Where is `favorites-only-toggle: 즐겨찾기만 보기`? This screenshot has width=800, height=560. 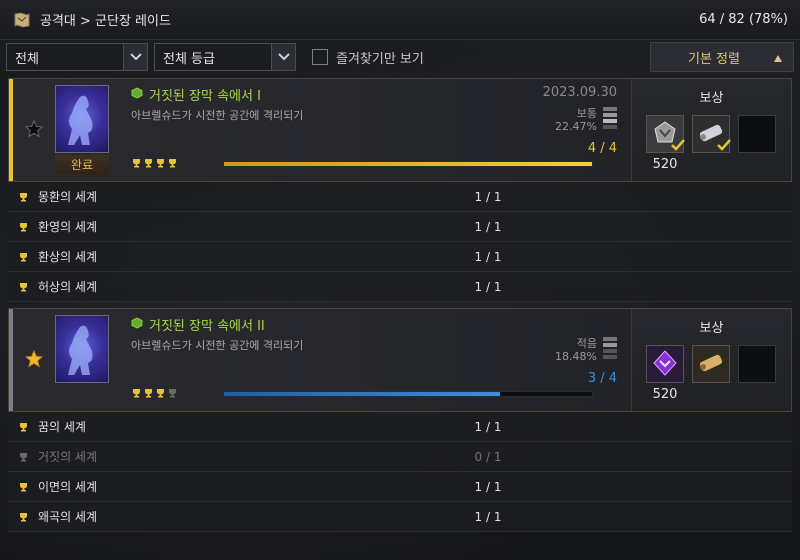 favorites-only-toggle: 즐겨찾기만 보기 is located at coordinates (368, 57).